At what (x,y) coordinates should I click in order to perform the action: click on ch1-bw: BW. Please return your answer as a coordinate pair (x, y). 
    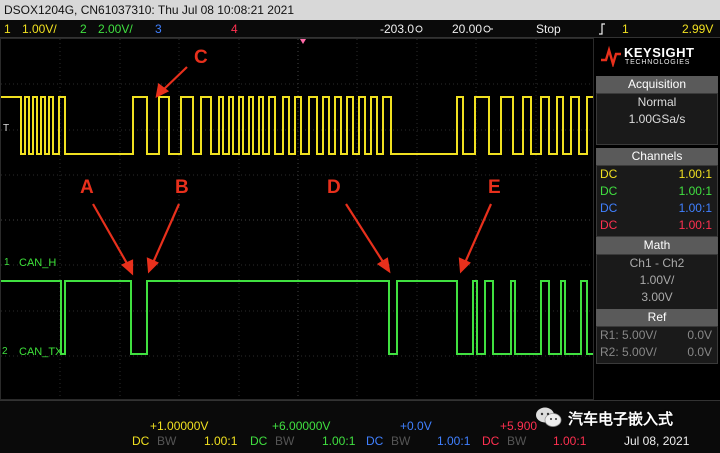
    Looking at the image, I should click on (167, 441).